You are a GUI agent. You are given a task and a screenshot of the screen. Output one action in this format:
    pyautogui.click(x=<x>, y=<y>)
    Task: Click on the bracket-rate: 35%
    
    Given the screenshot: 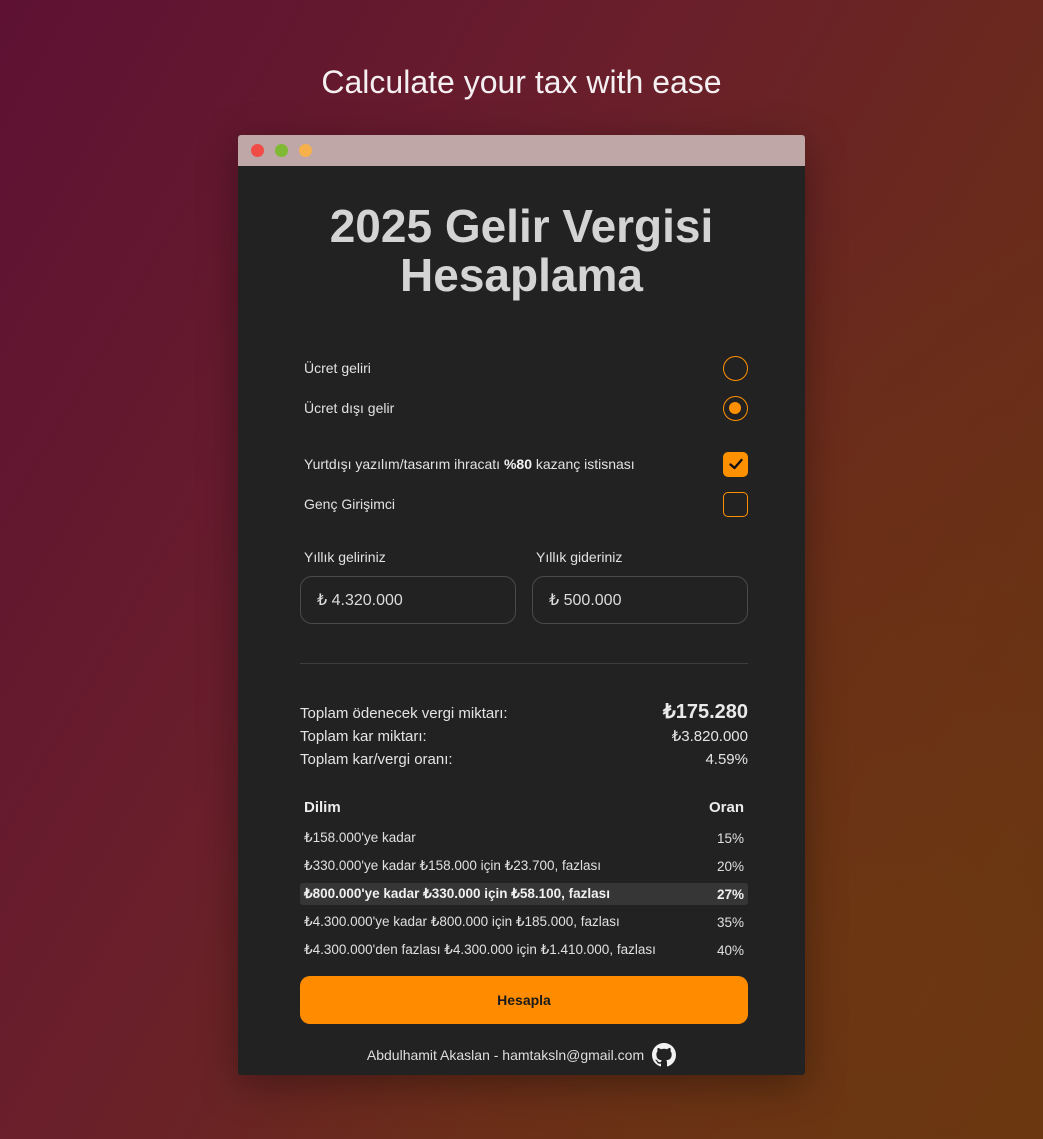 What is the action you would take?
    pyautogui.click(x=730, y=922)
    